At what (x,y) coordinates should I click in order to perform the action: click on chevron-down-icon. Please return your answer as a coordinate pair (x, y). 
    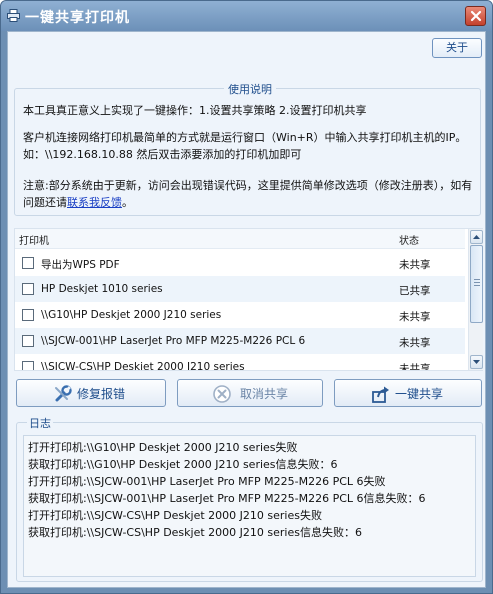
    Looking at the image, I should click on (476, 362).